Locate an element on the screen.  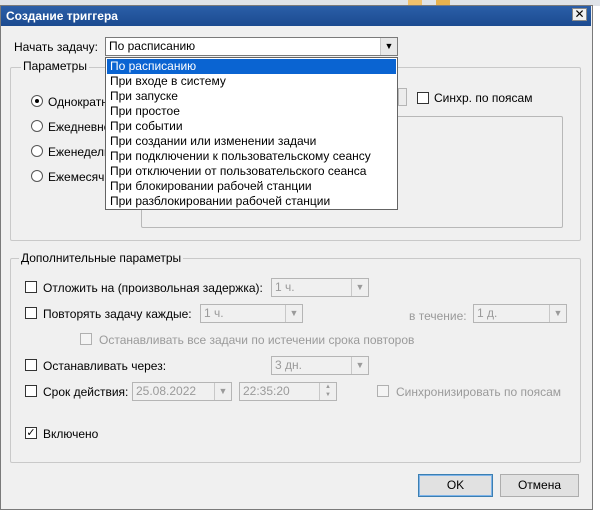
delay-value: 1 ч. is located at coordinates (285, 287).